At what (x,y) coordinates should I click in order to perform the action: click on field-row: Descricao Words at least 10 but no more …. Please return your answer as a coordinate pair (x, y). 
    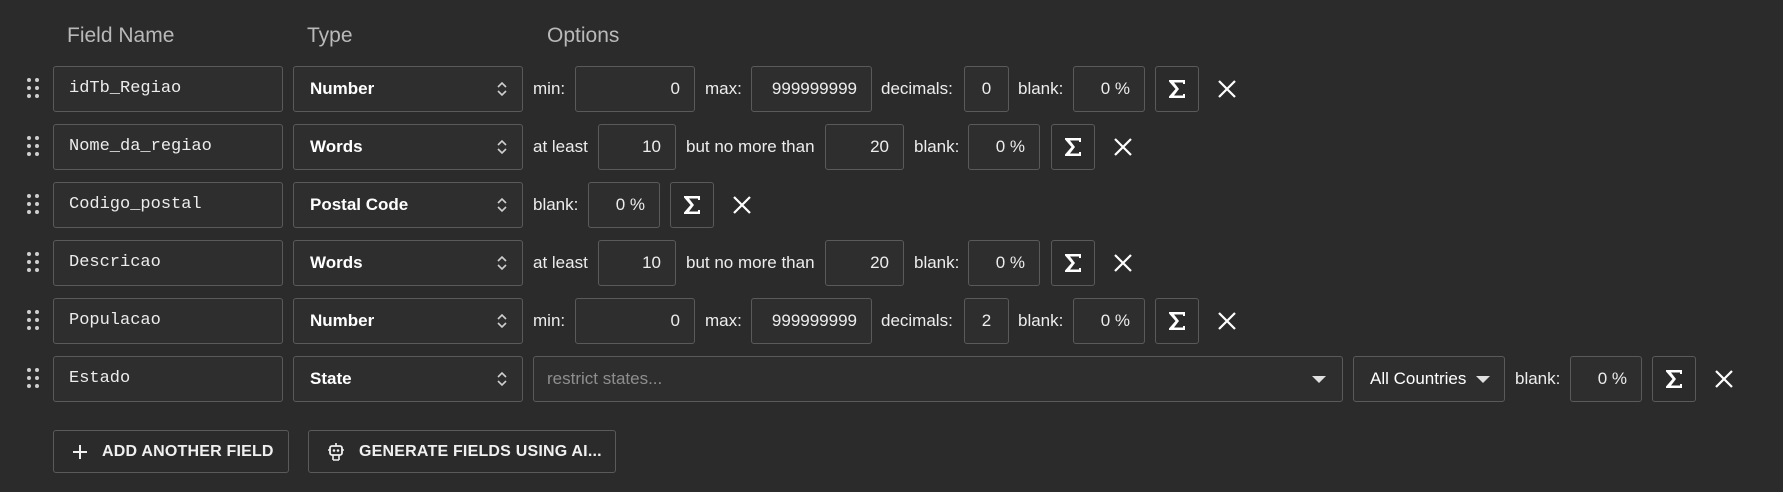
    Looking at the image, I should click on (891, 262).